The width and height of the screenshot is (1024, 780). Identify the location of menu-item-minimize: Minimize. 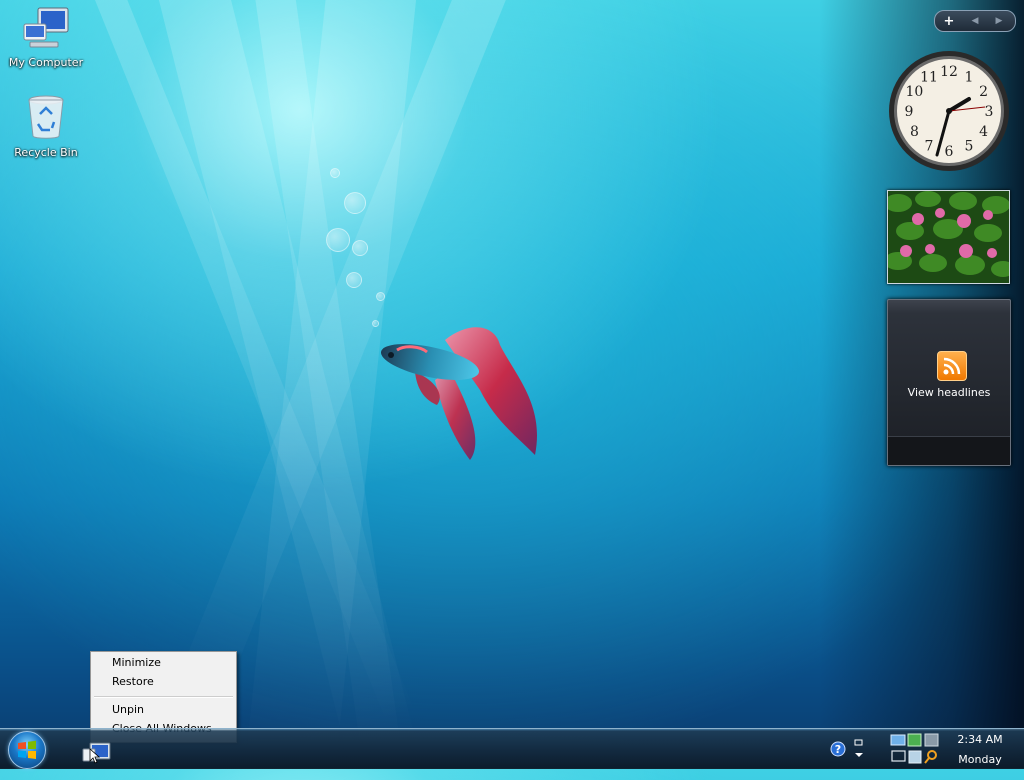
(136, 662).